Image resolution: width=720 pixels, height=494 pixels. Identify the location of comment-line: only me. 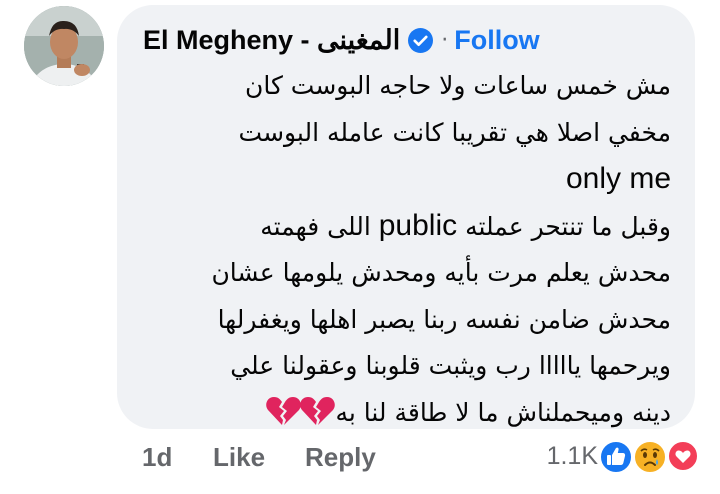
(618, 178).